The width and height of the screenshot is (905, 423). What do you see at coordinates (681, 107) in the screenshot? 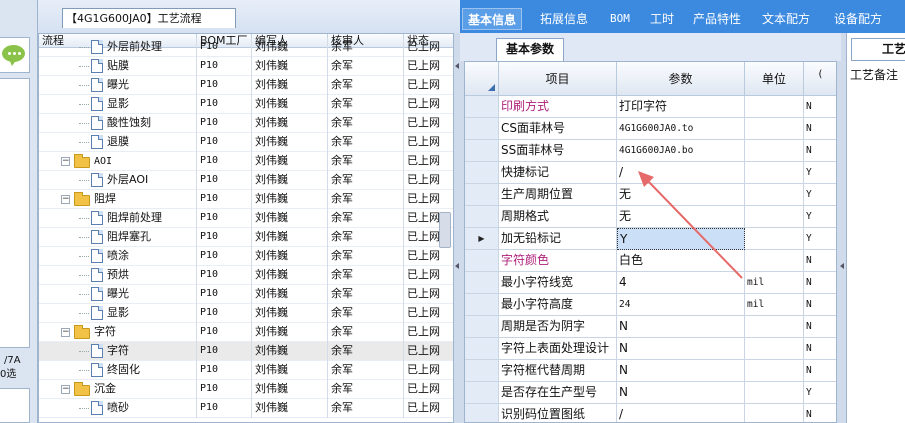
I see `param-cell-value: 打印字符` at bounding box center [681, 107].